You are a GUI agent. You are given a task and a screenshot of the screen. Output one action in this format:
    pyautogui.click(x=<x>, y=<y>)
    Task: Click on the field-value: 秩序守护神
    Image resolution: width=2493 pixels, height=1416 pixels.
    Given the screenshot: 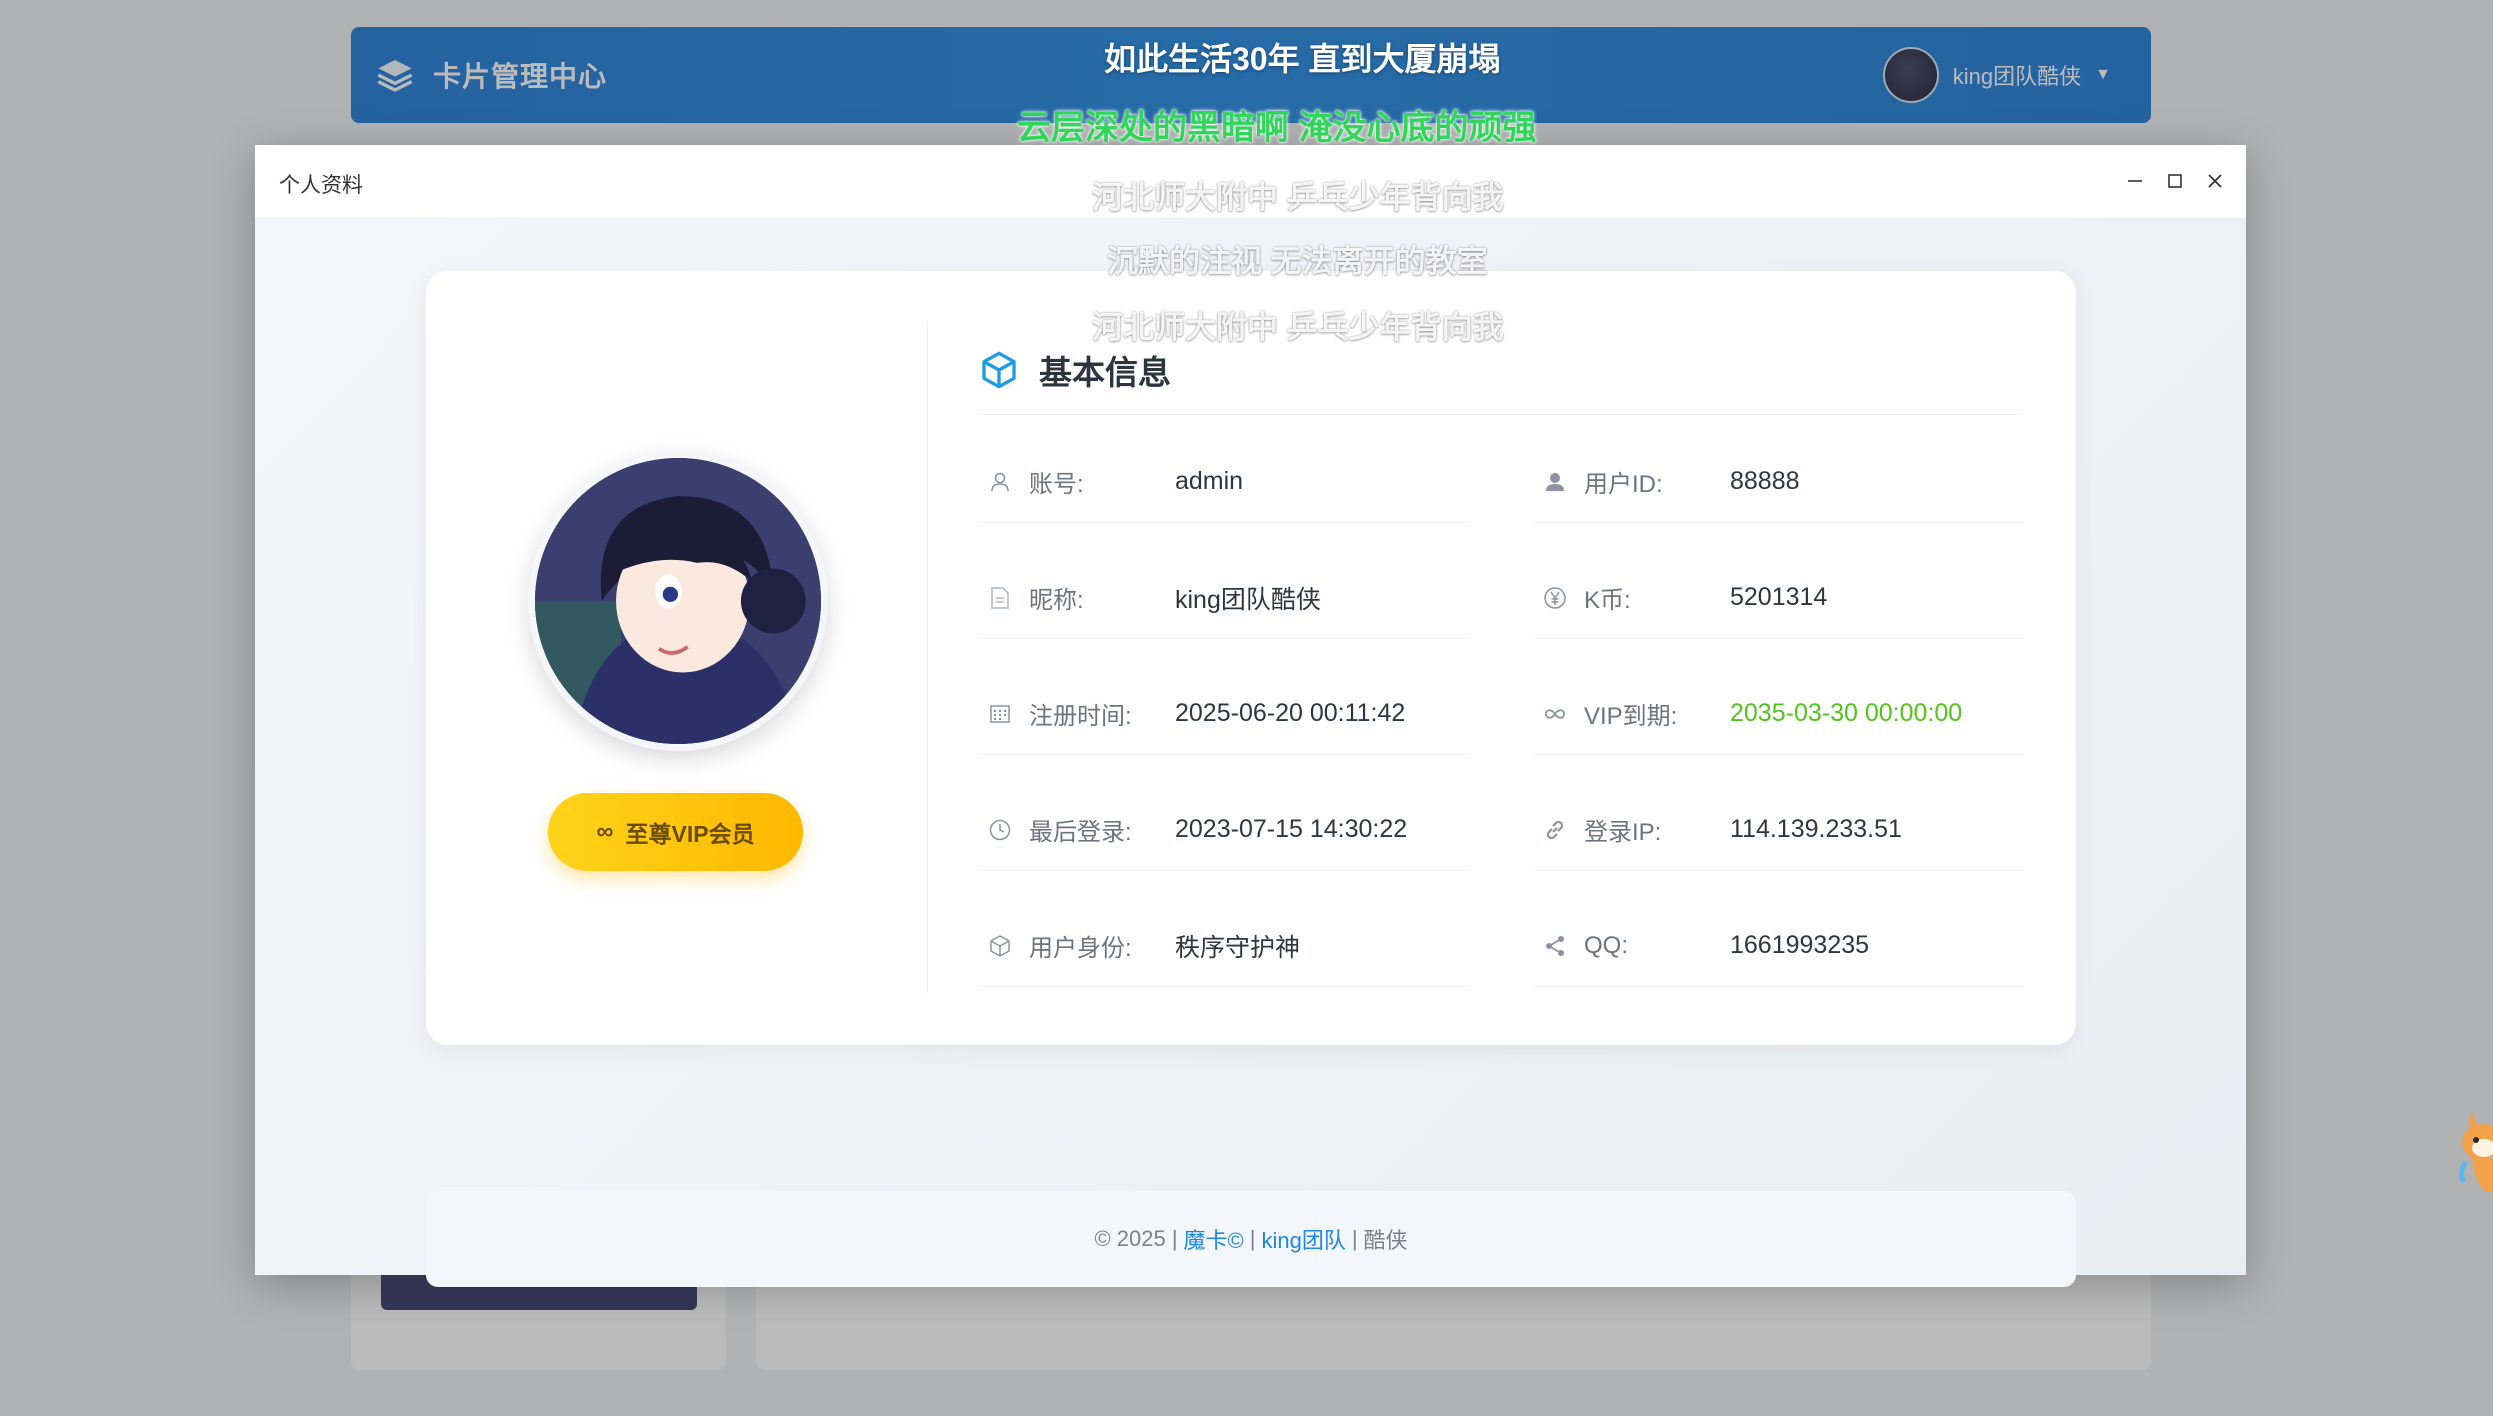 What is the action you would take?
    pyautogui.click(x=1238, y=947)
    